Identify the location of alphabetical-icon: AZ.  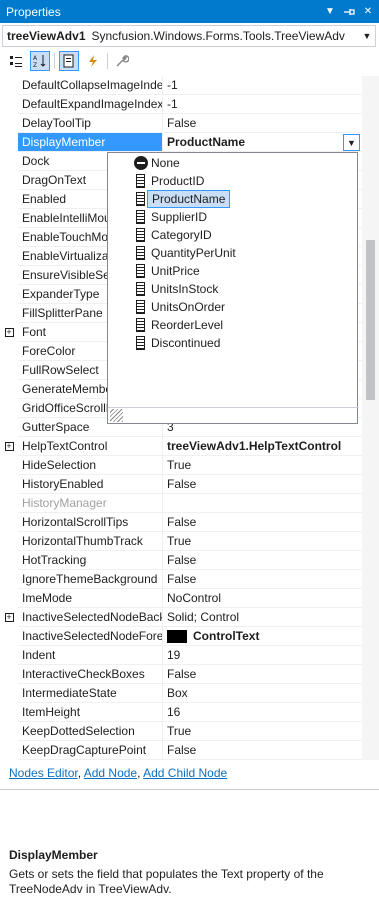
(40, 61).